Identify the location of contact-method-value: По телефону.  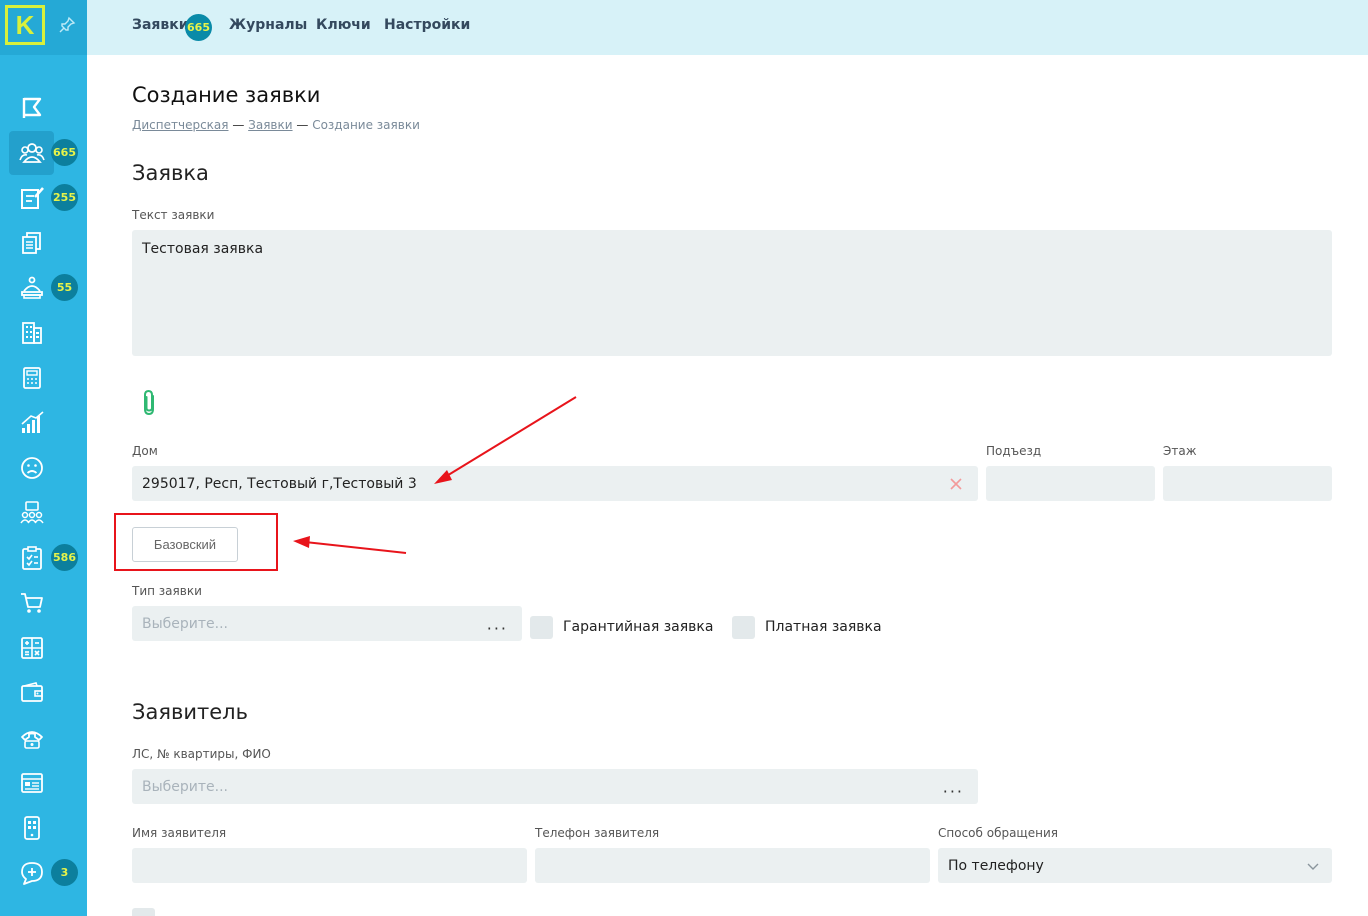
(996, 865).